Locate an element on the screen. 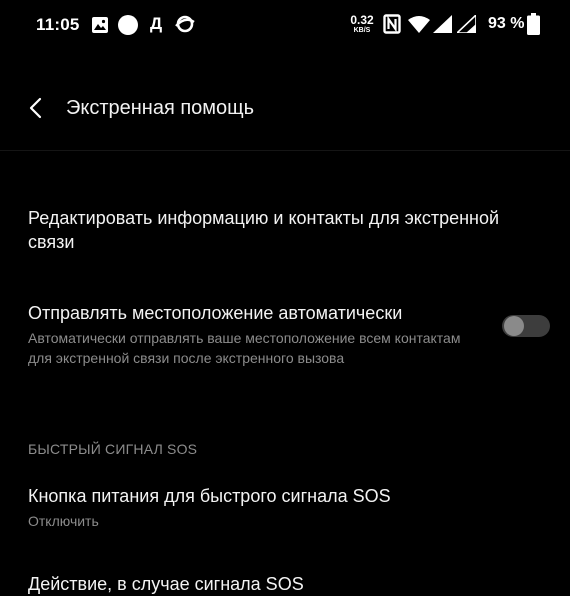 The image size is (570, 596). page-title: Экстренная помощь is located at coordinates (160, 108).